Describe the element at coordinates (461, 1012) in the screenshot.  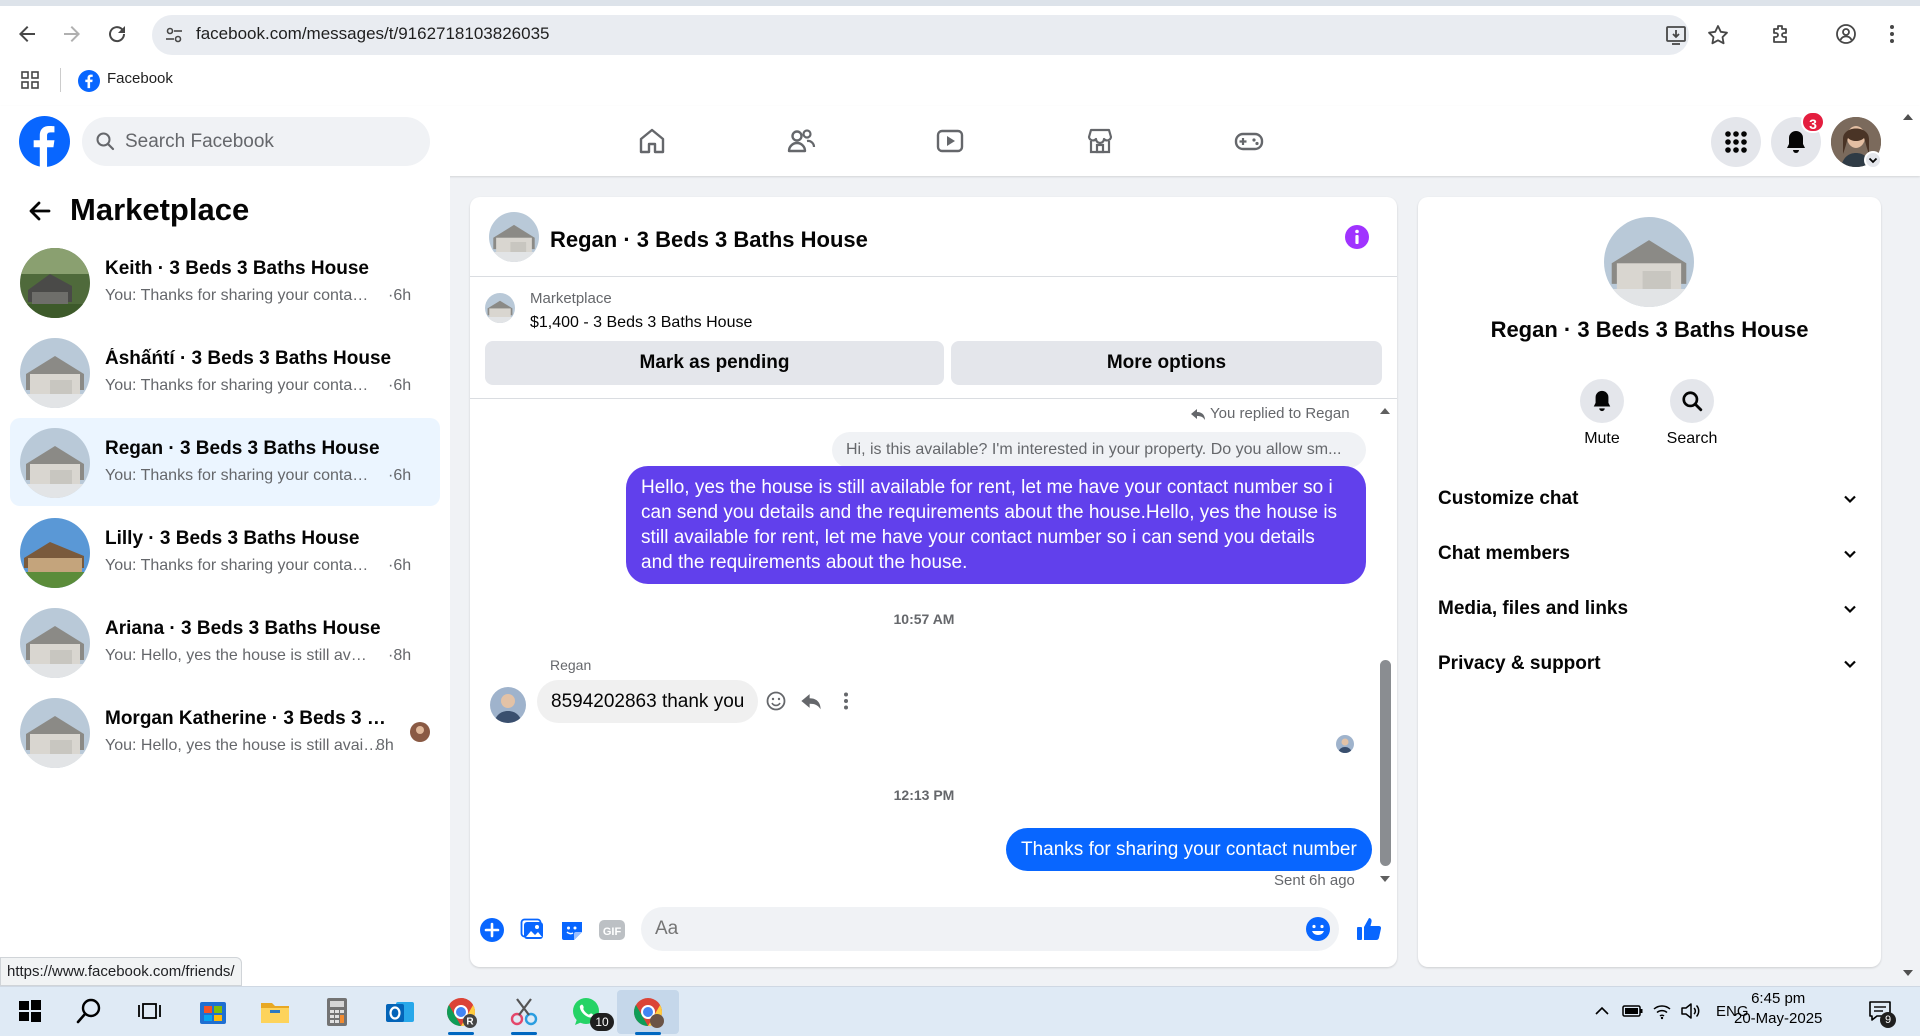
I see `chrome-profile-r-icon: R` at that location.